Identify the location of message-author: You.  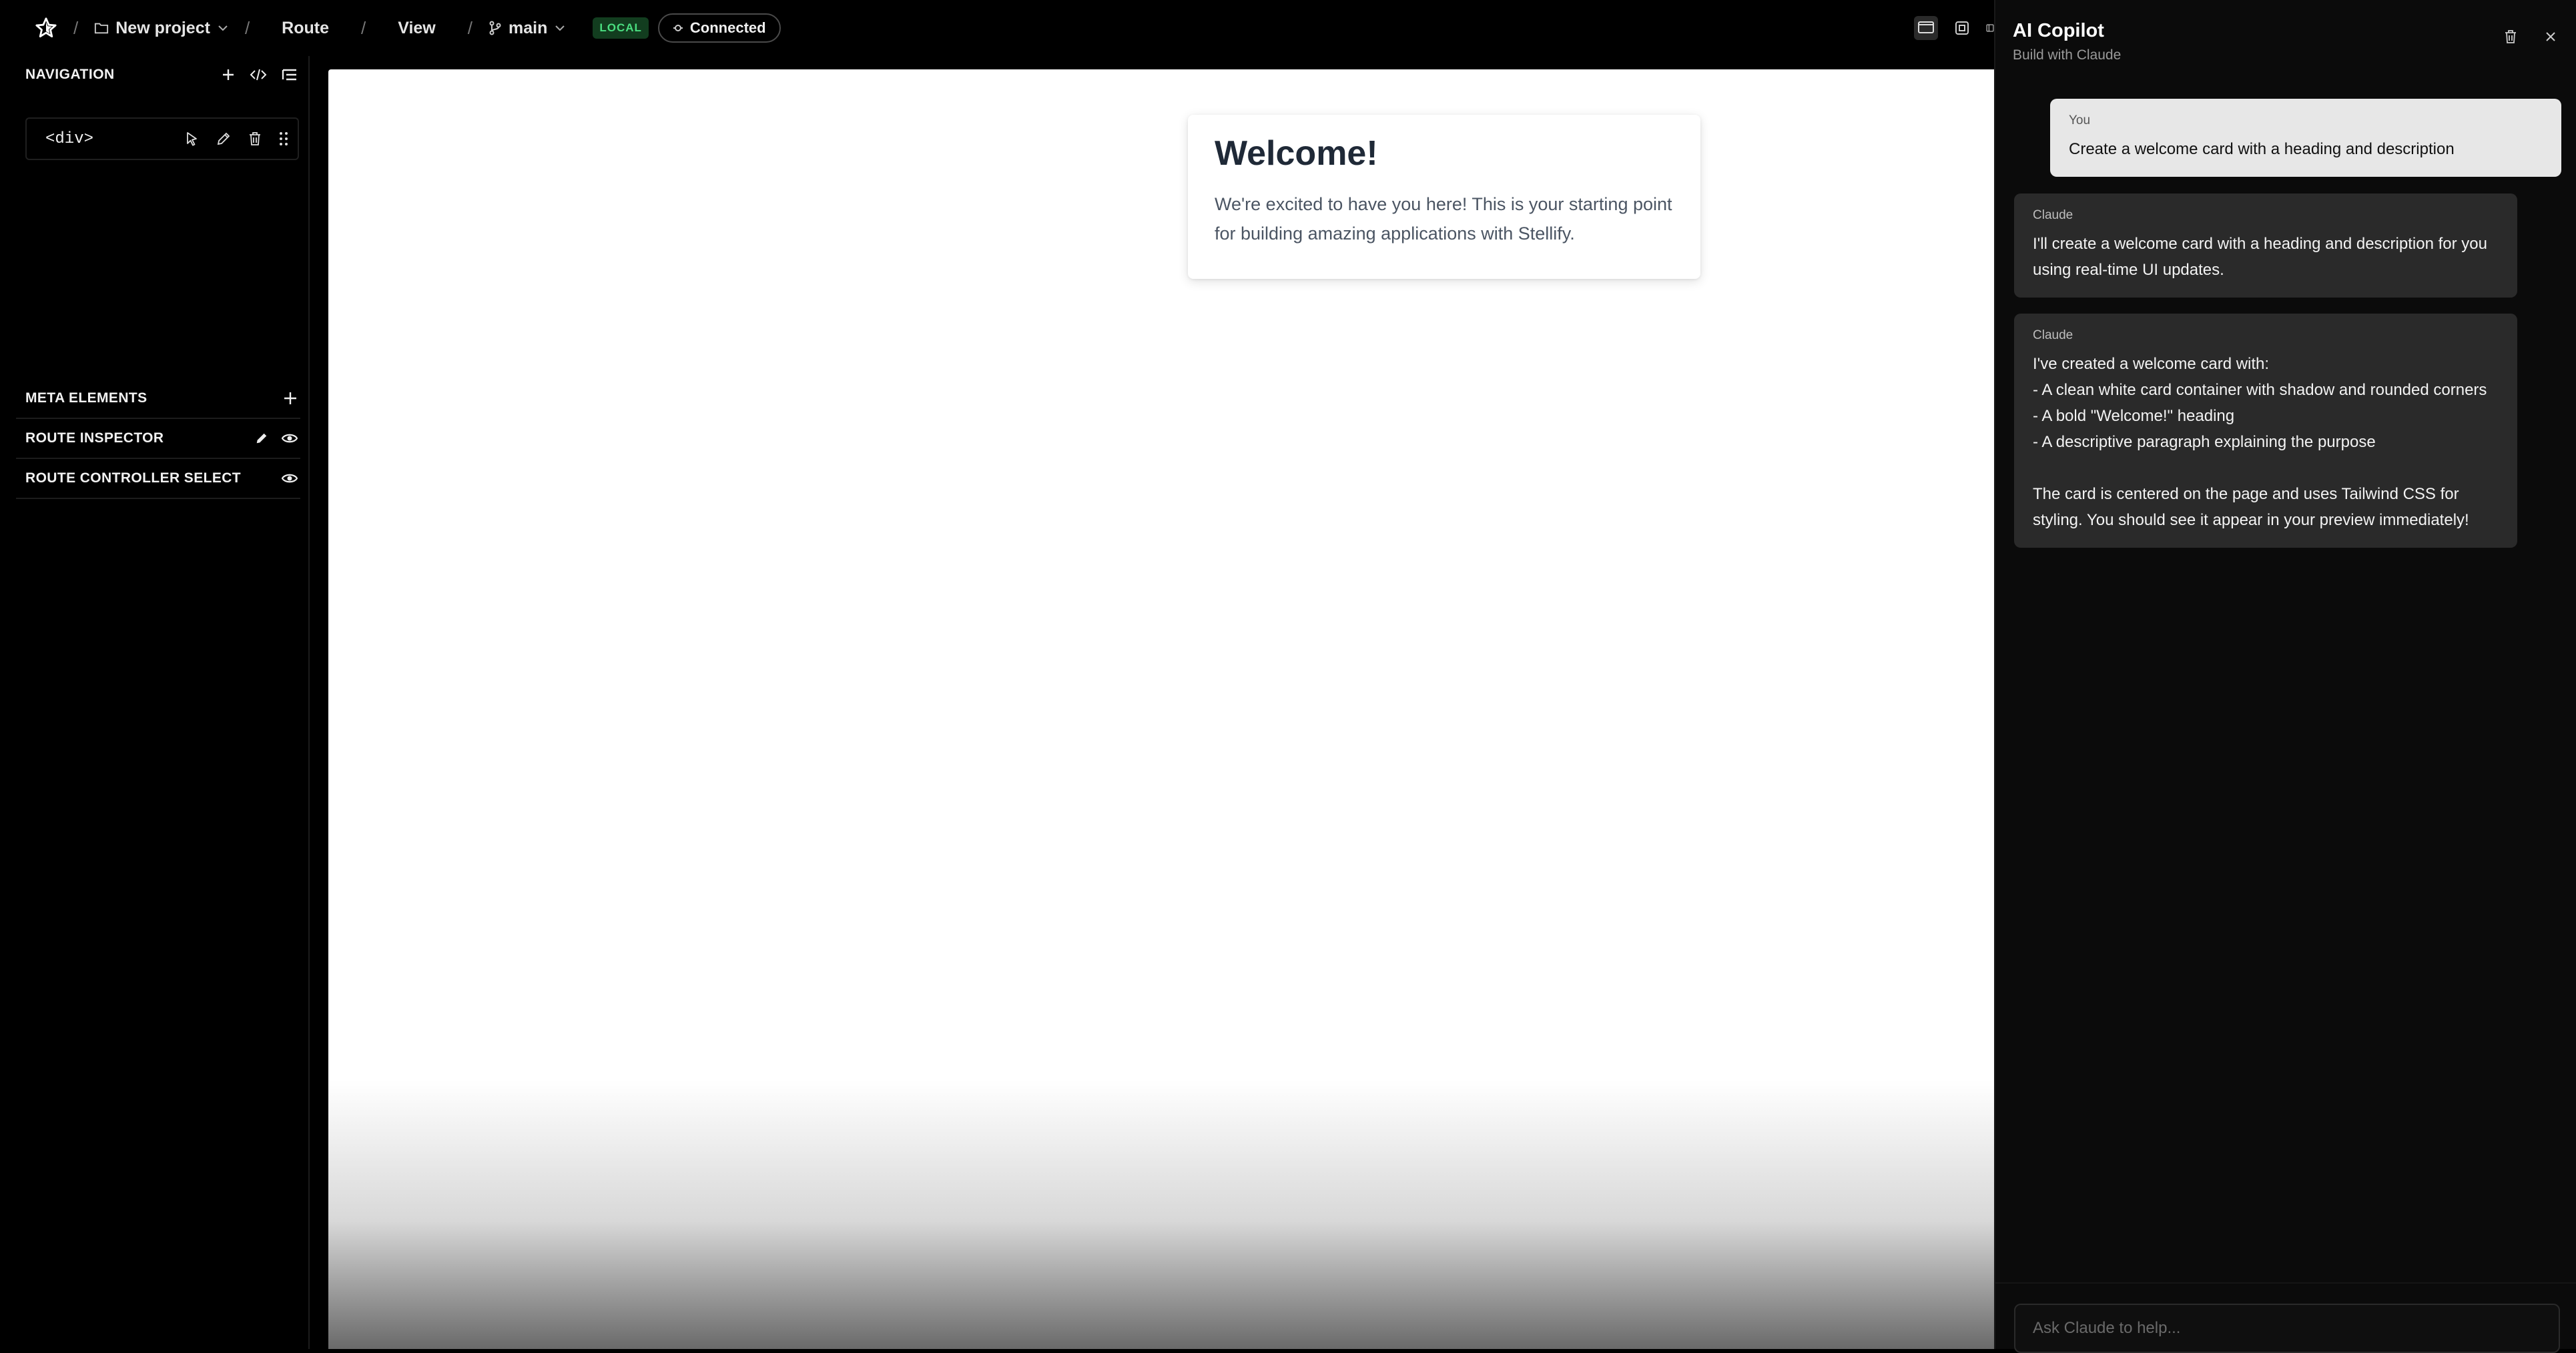
(2080, 120).